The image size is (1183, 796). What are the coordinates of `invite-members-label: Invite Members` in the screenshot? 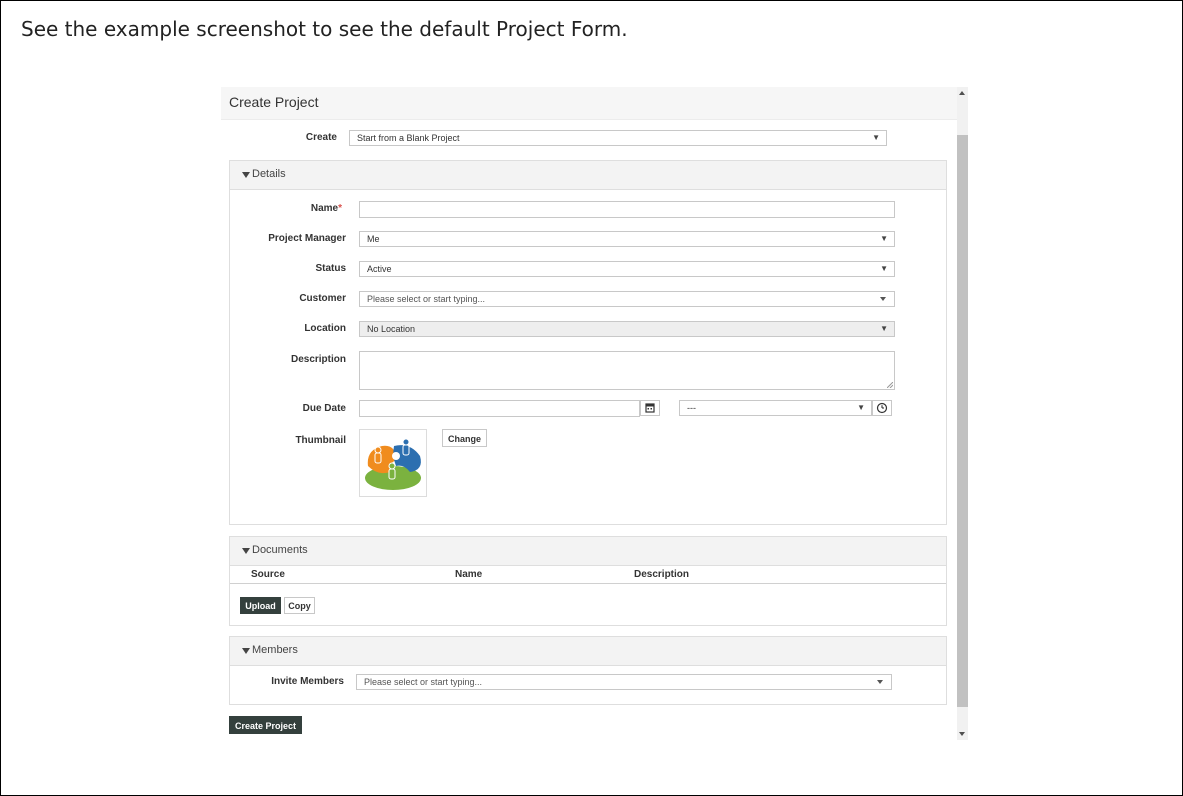 It's located at (307, 681).